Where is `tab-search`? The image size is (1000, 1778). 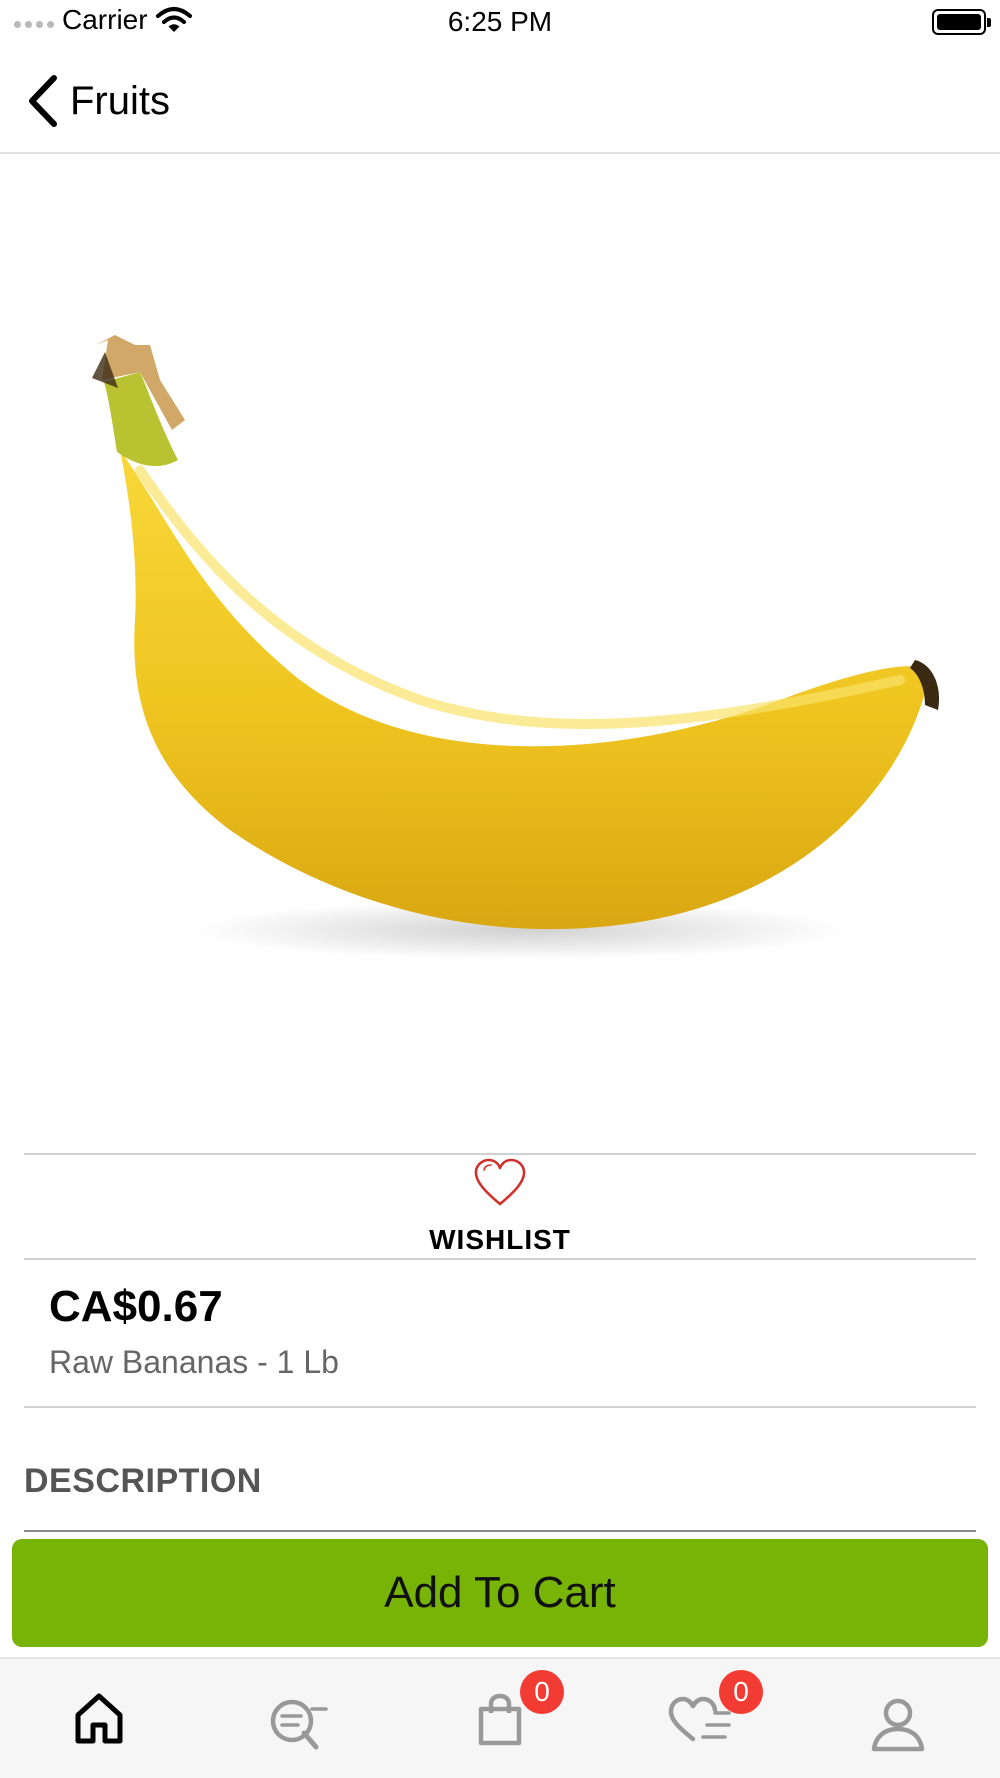 tab-search is located at coordinates (298, 1718).